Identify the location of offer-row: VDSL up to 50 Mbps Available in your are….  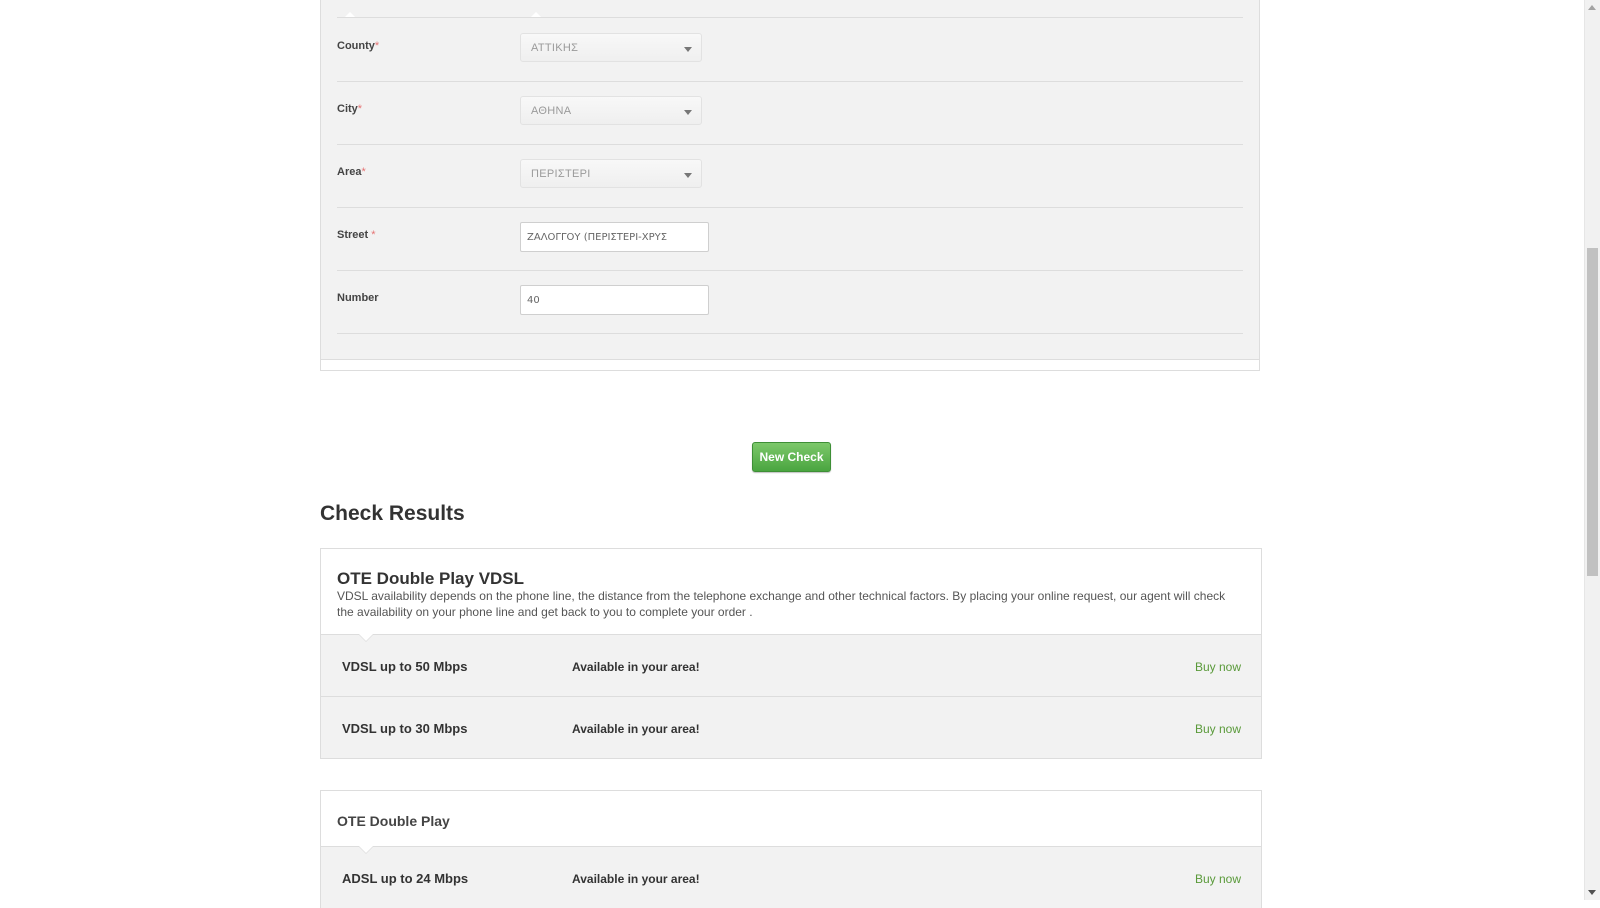
(791, 665).